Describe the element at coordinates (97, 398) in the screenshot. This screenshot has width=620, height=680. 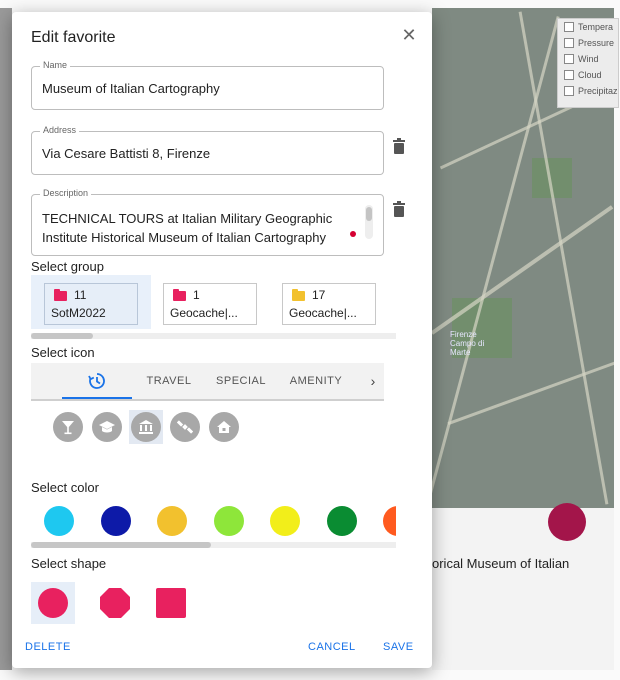
I see `active-tab-indicator` at that location.